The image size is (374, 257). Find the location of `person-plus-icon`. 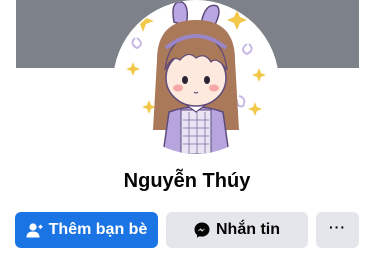

person-plus-icon is located at coordinates (34, 230).